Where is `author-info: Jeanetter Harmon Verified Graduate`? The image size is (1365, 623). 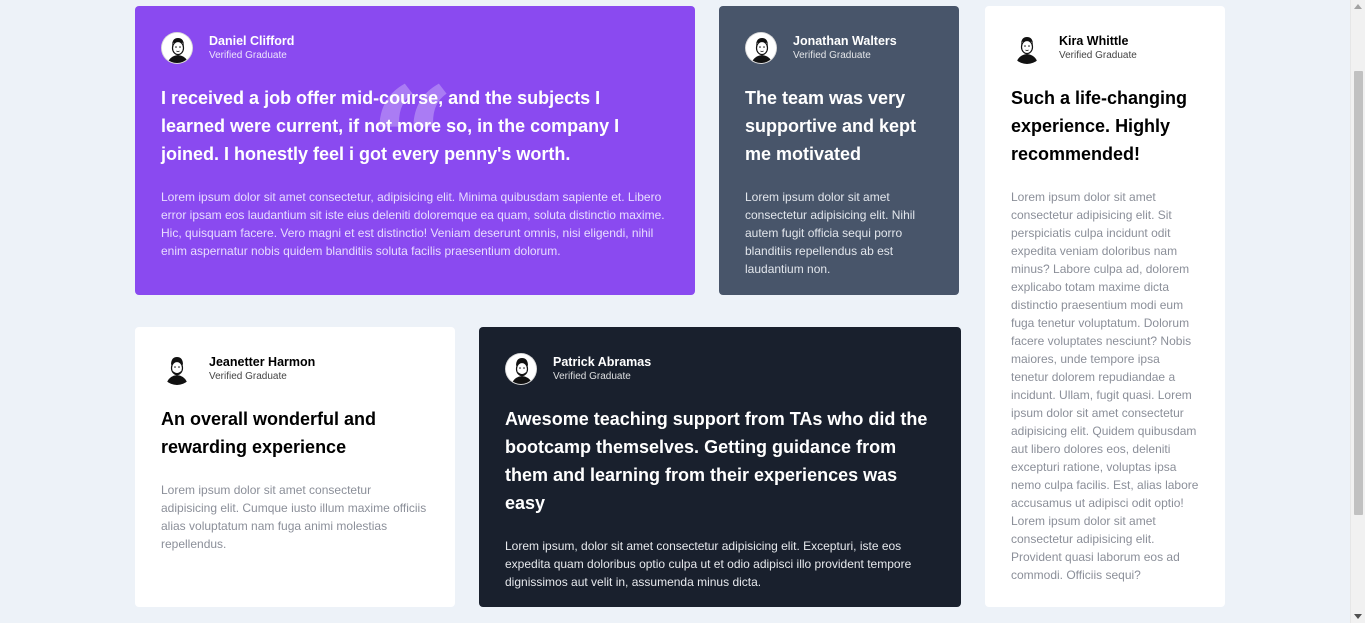 author-info: Jeanetter Harmon Verified Graduate is located at coordinates (295, 369).